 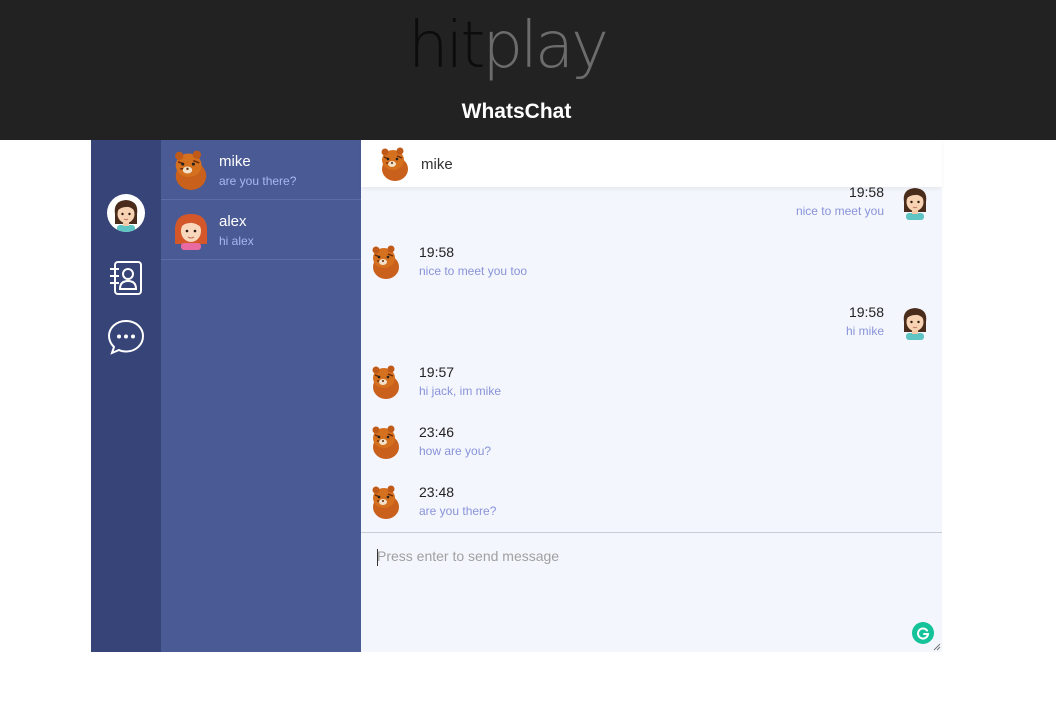 I want to click on logo-play: play, so click(x=545, y=46).